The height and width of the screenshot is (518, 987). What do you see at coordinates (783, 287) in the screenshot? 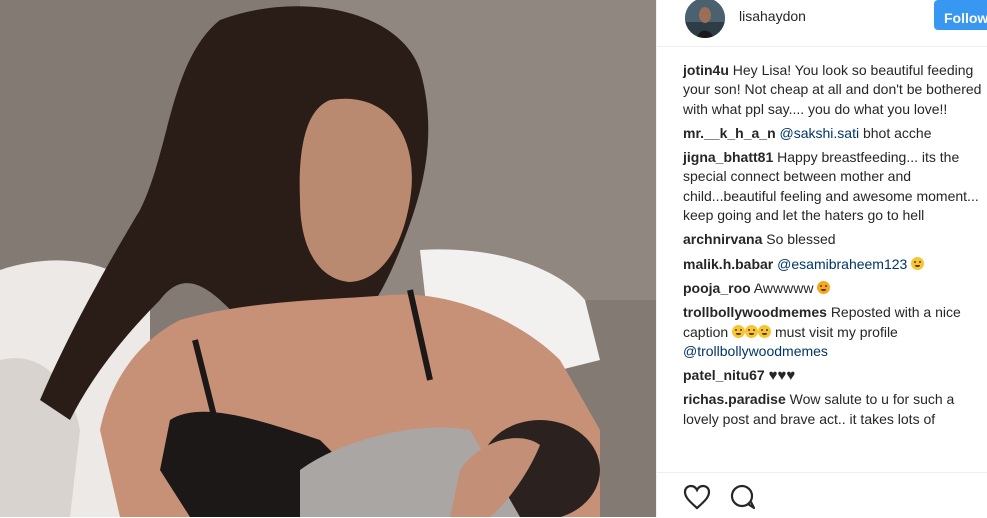
I see `comment-text: Awwwww` at bounding box center [783, 287].